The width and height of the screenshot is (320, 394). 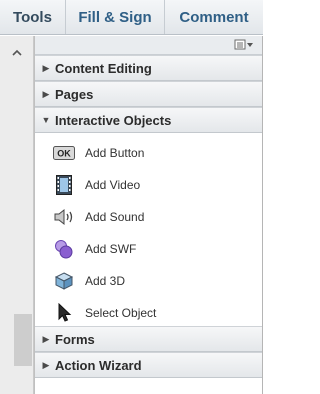 I want to click on toolbar-tabs: Tools Fill & Sign Comment, so click(x=131, y=17).